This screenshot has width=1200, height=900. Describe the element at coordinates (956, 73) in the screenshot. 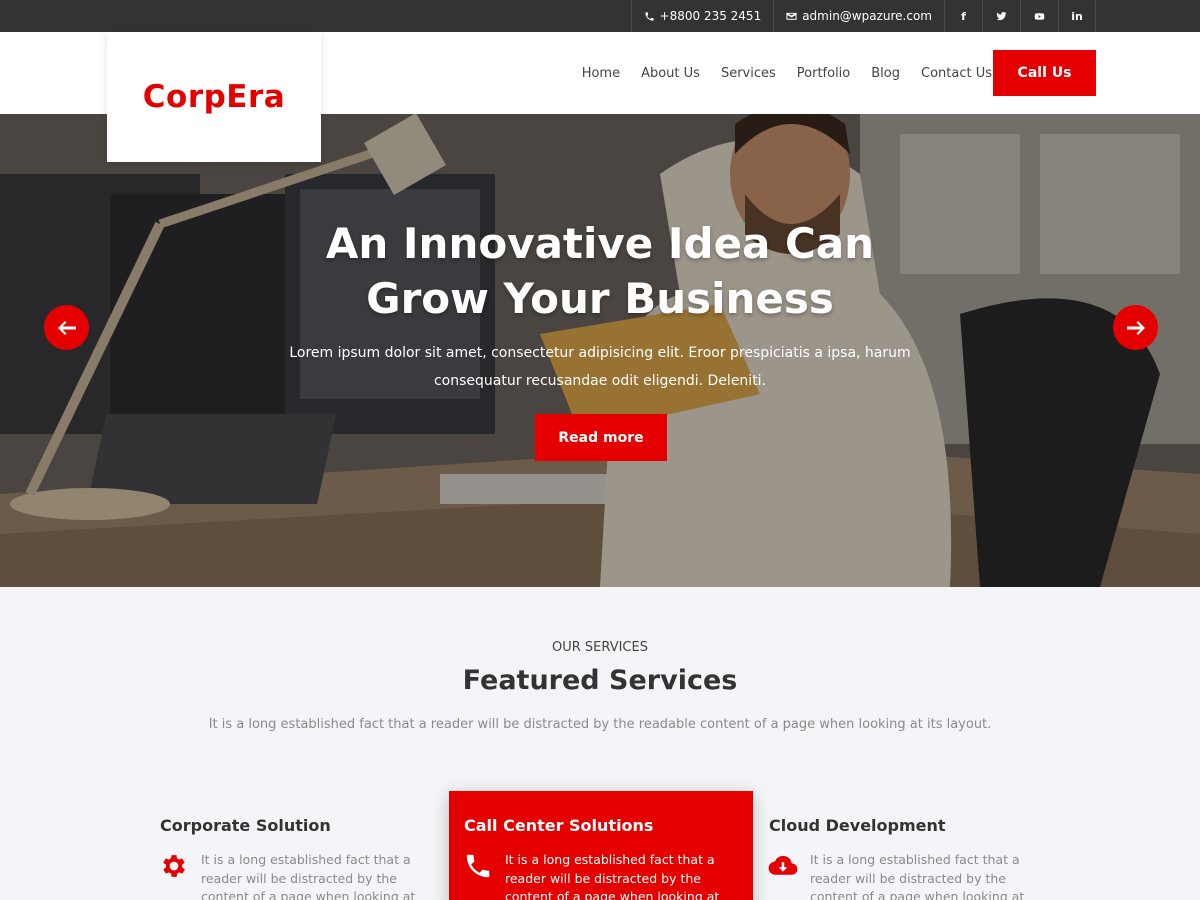

I see `nav-contact-us: Contact Us` at that location.